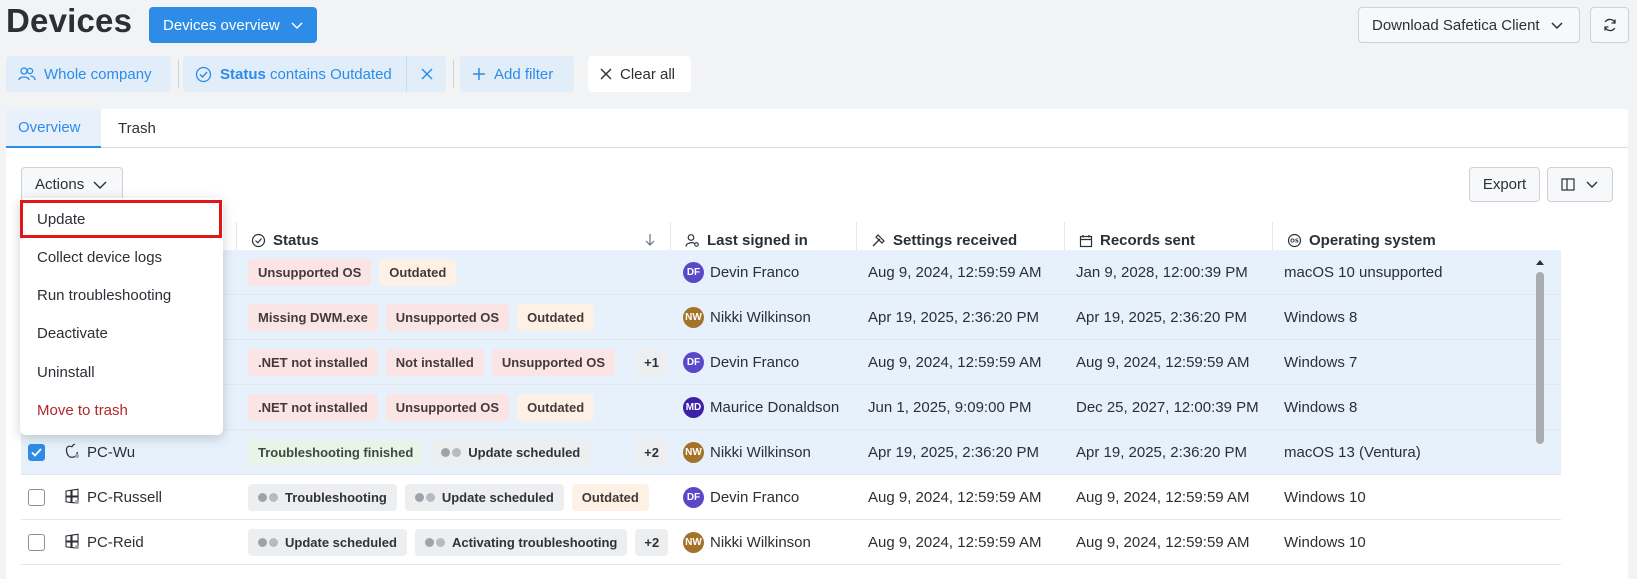  What do you see at coordinates (121, 333) in the screenshot?
I see `menu-item-deactivate: Deactivate` at bounding box center [121, 333].